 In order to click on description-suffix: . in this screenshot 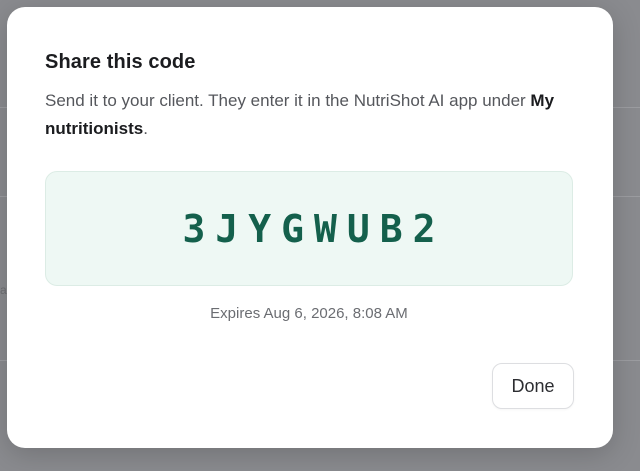, I will do `click(145, 128)`.